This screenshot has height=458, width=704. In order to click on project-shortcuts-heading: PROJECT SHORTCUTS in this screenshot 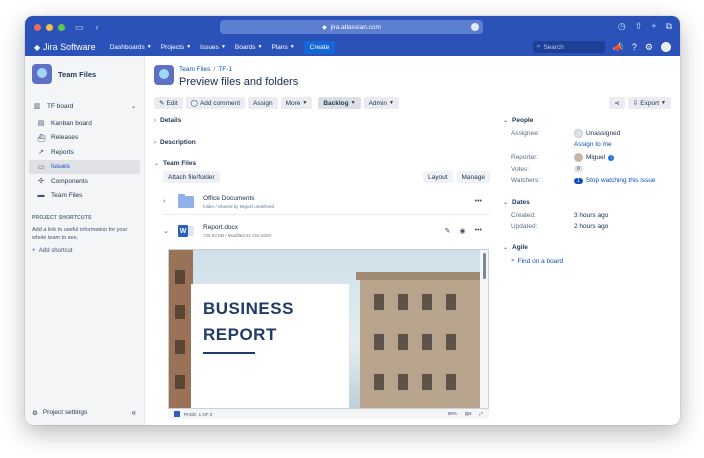, I will do `click(62, 218)`.